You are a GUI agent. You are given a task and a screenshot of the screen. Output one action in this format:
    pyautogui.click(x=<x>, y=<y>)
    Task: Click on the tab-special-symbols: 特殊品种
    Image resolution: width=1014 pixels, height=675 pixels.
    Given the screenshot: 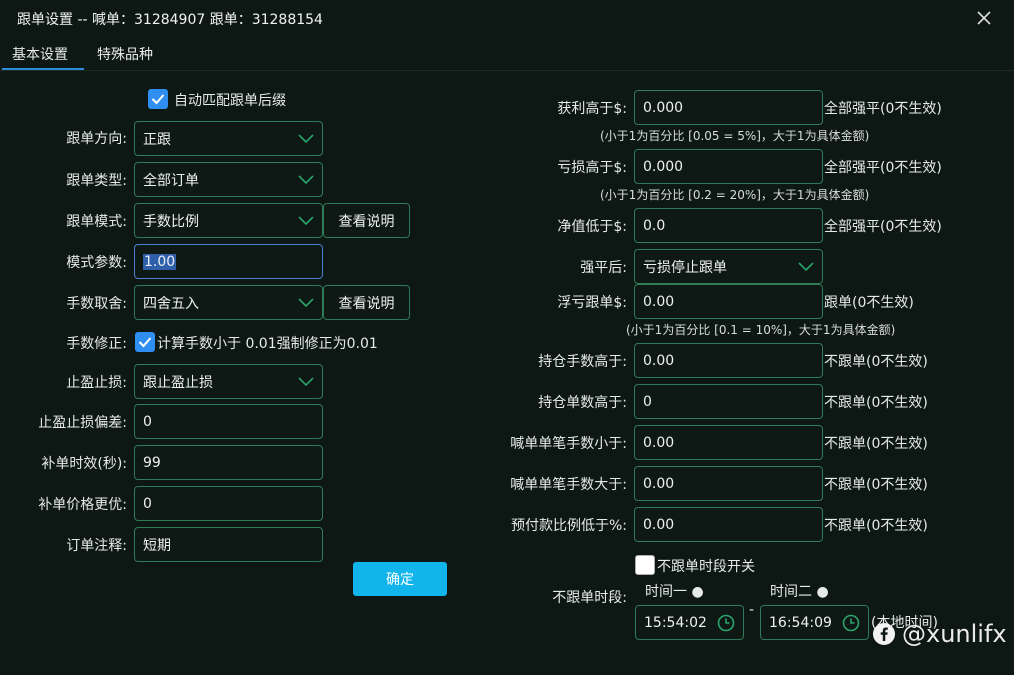 What is the action you would take?
    pyautogui.click(x=125, y=54)
    